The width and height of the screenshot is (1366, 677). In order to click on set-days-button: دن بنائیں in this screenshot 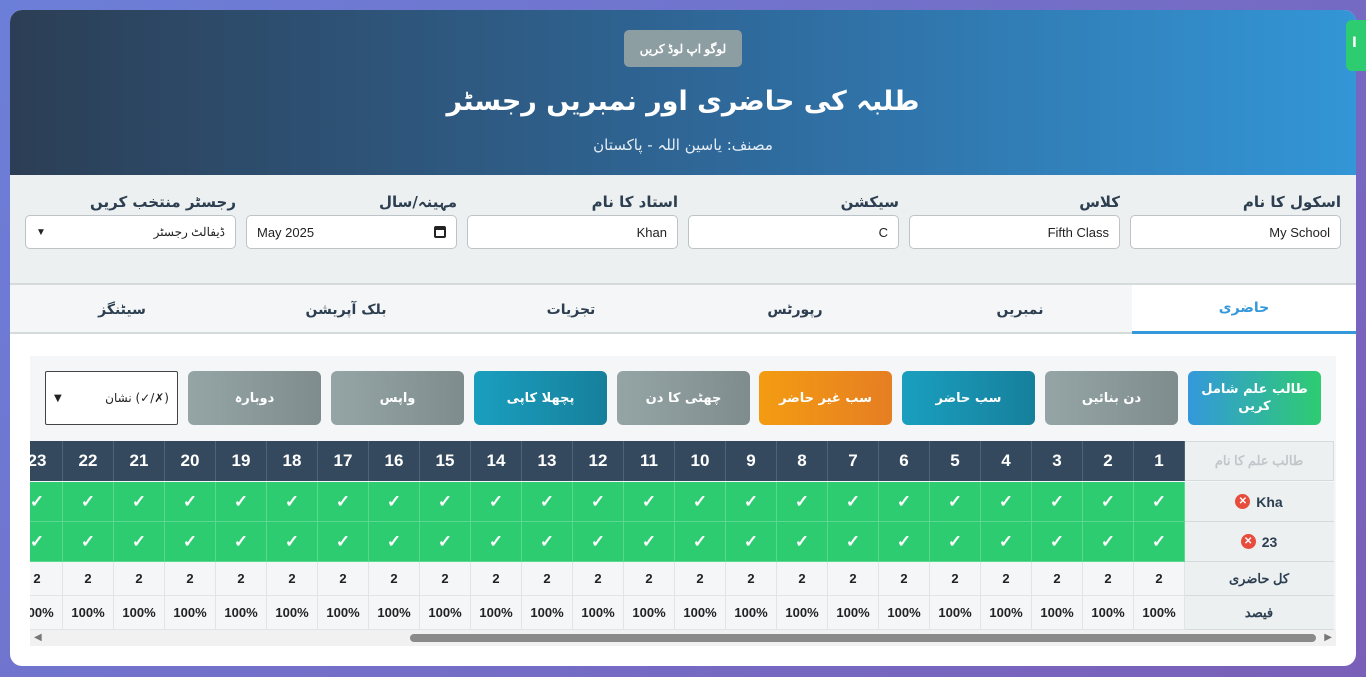, I will do `click(1111, 398)`.